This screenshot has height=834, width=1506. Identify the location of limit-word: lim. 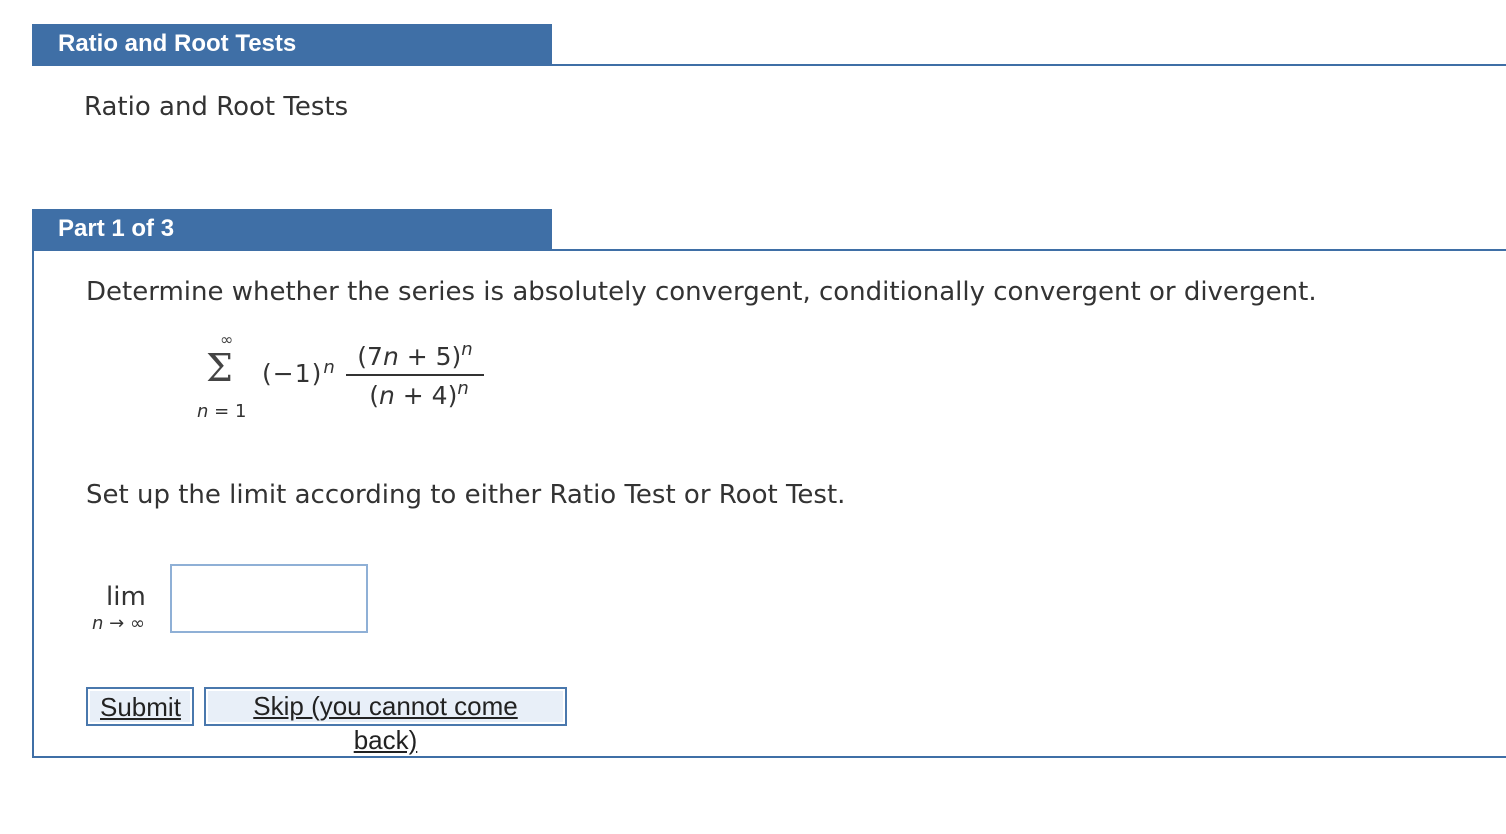
(126, 597).